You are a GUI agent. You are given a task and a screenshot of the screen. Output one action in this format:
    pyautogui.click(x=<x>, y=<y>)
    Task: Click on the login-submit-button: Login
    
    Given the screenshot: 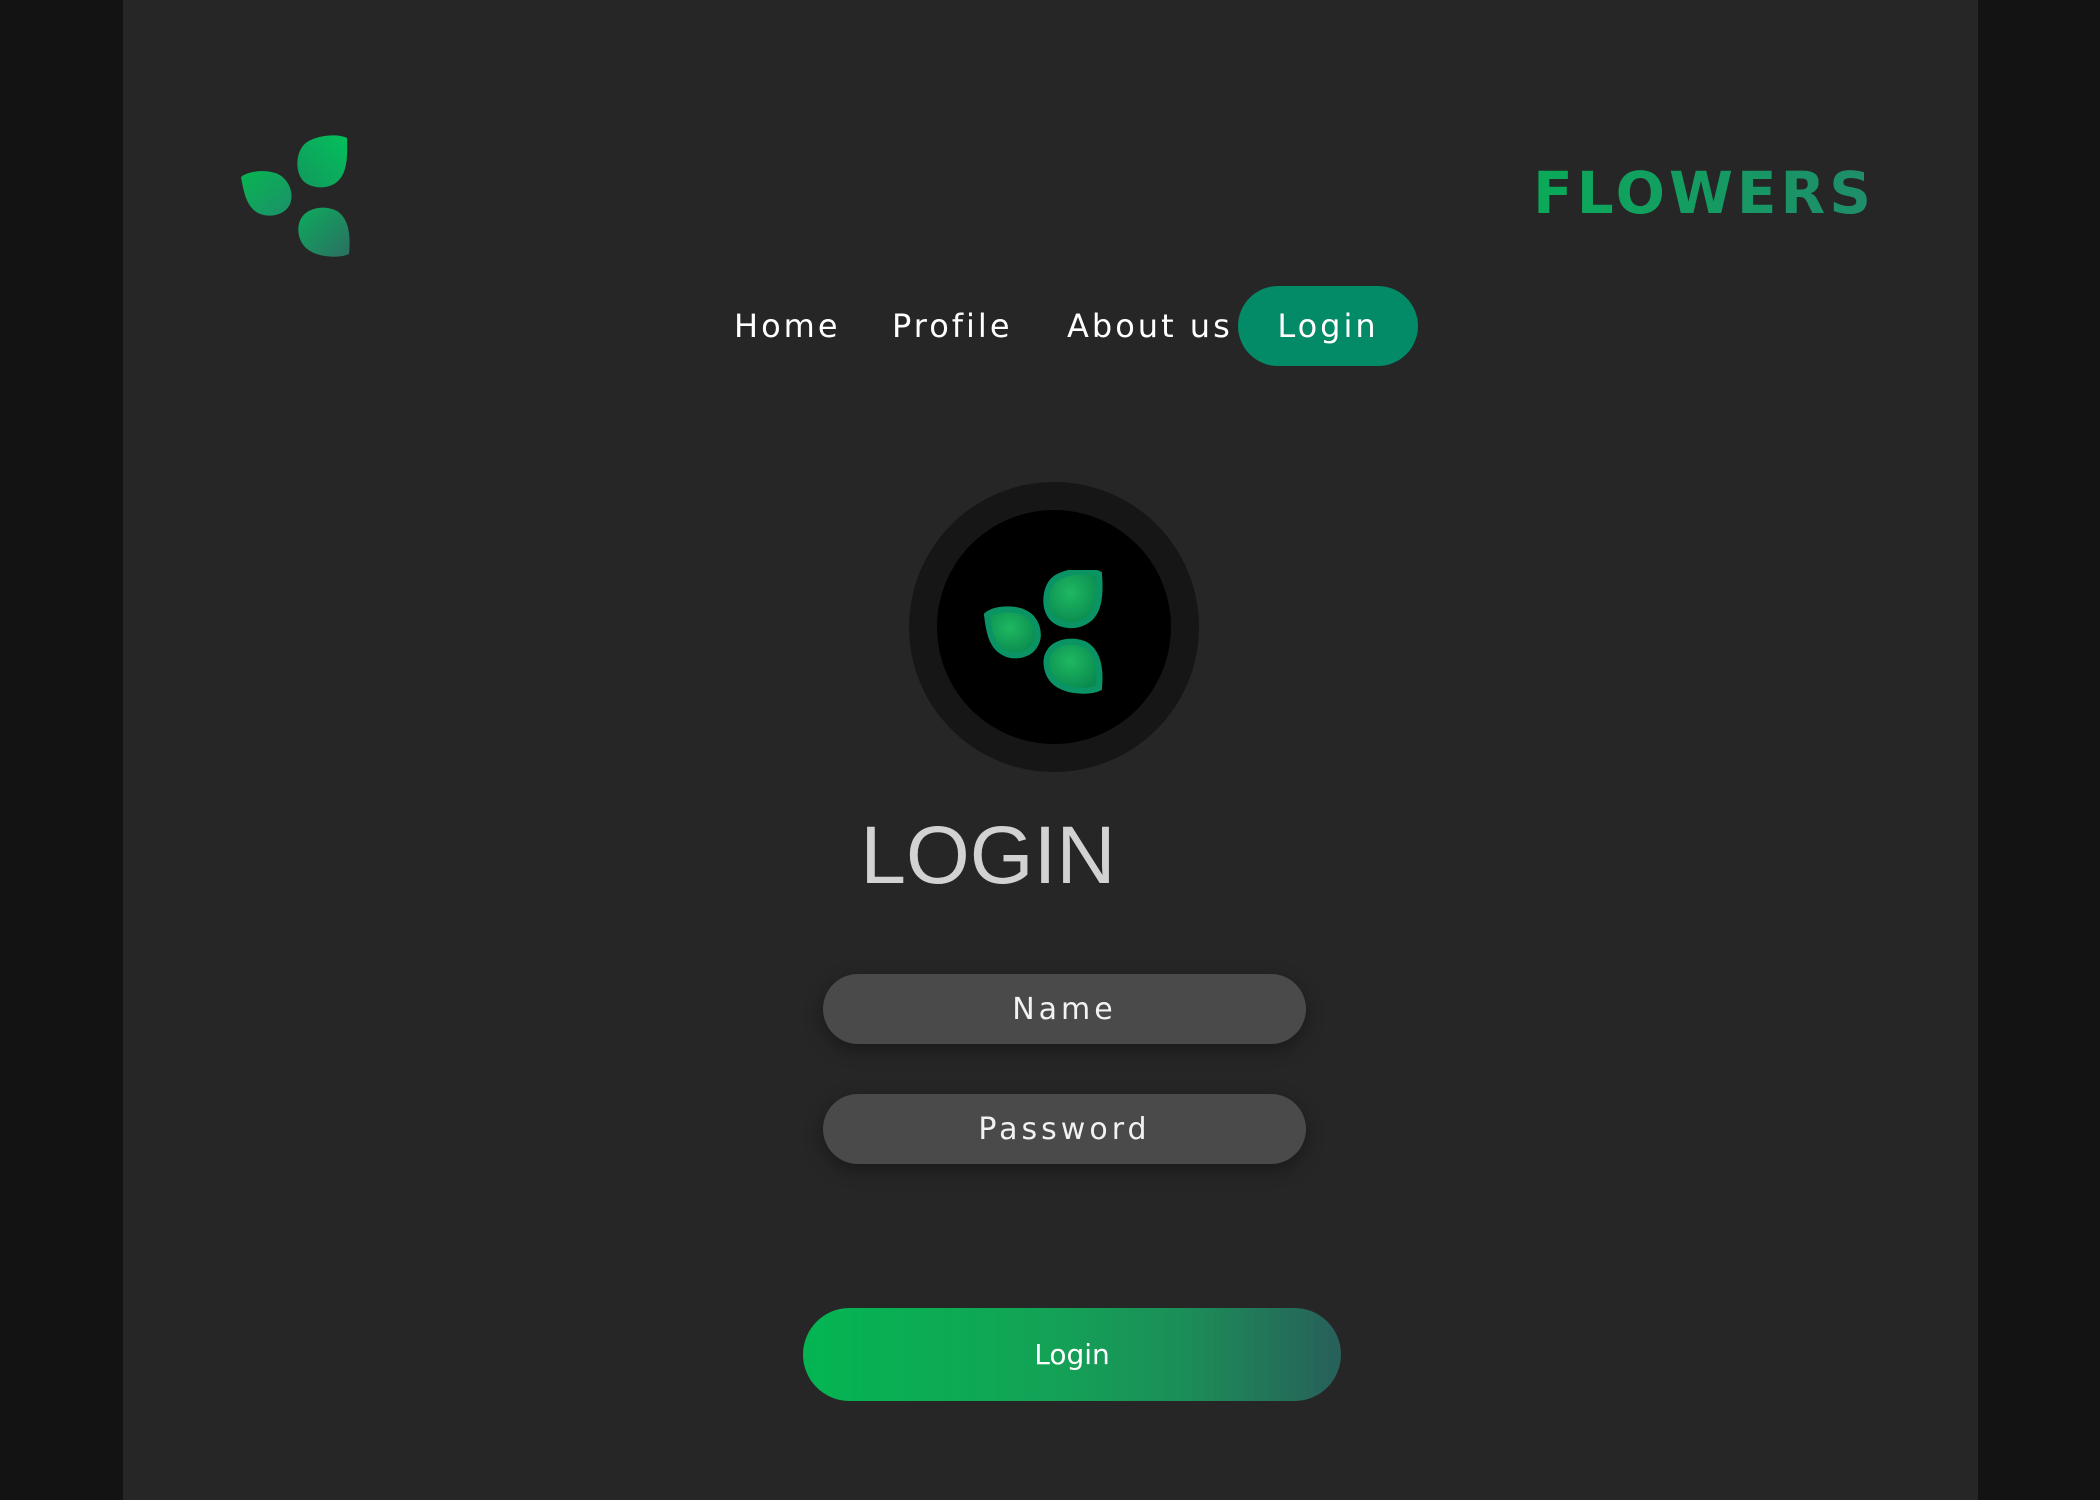 What is the action you would take?
    pyautogui.click(x=1072, y=1354)
    